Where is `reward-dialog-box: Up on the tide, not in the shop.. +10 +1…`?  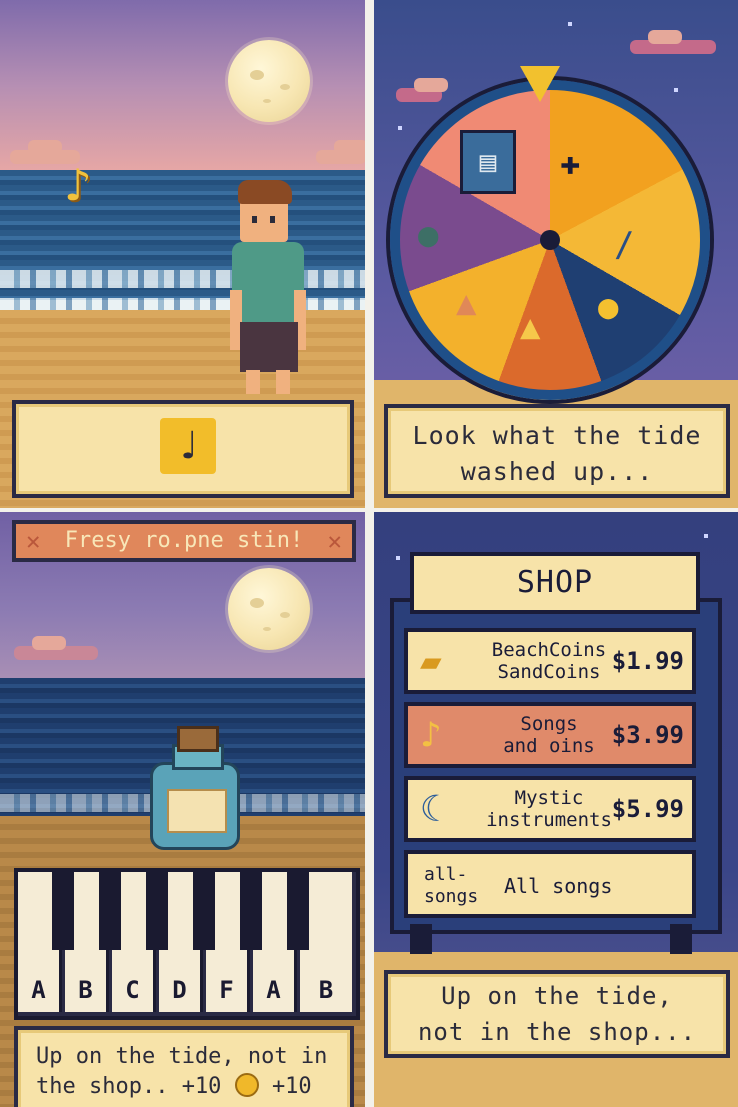 reward-dialog-box: Up on the tide, not in the shop.. +10 +1… is located at coordinates (184, 1066).